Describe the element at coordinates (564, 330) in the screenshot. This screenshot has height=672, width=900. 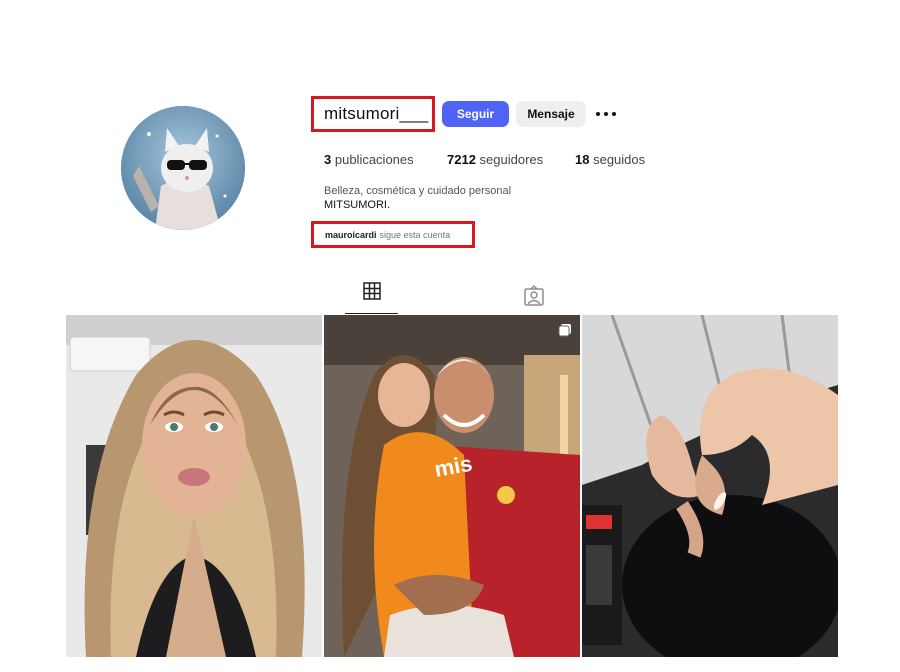
I see `carousel-icon` at that location.